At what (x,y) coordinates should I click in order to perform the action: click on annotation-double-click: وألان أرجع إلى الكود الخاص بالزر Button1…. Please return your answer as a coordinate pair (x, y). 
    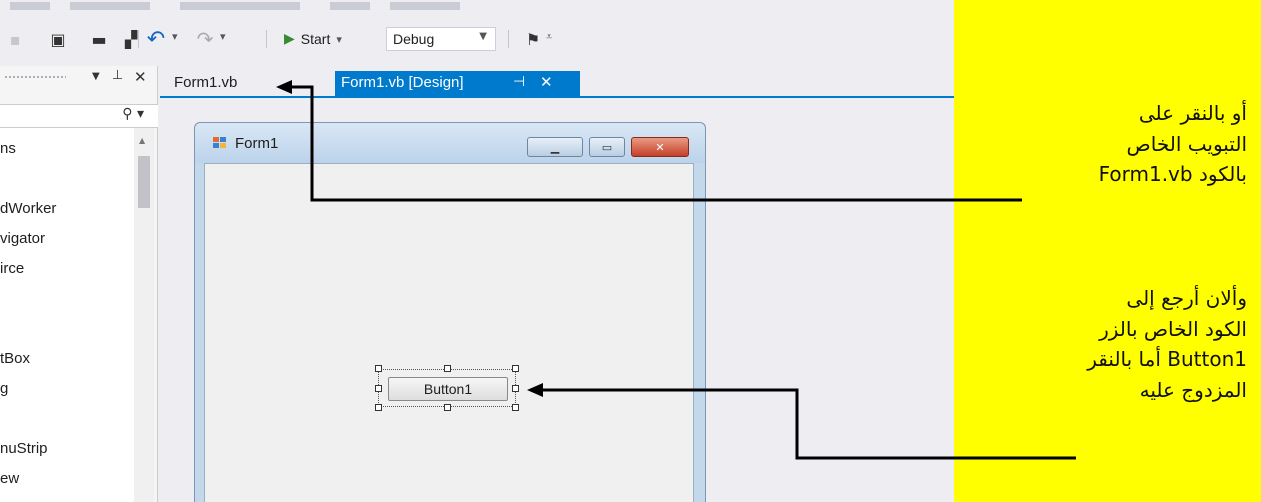
    Looking at the image, I should click on (1167, 344).